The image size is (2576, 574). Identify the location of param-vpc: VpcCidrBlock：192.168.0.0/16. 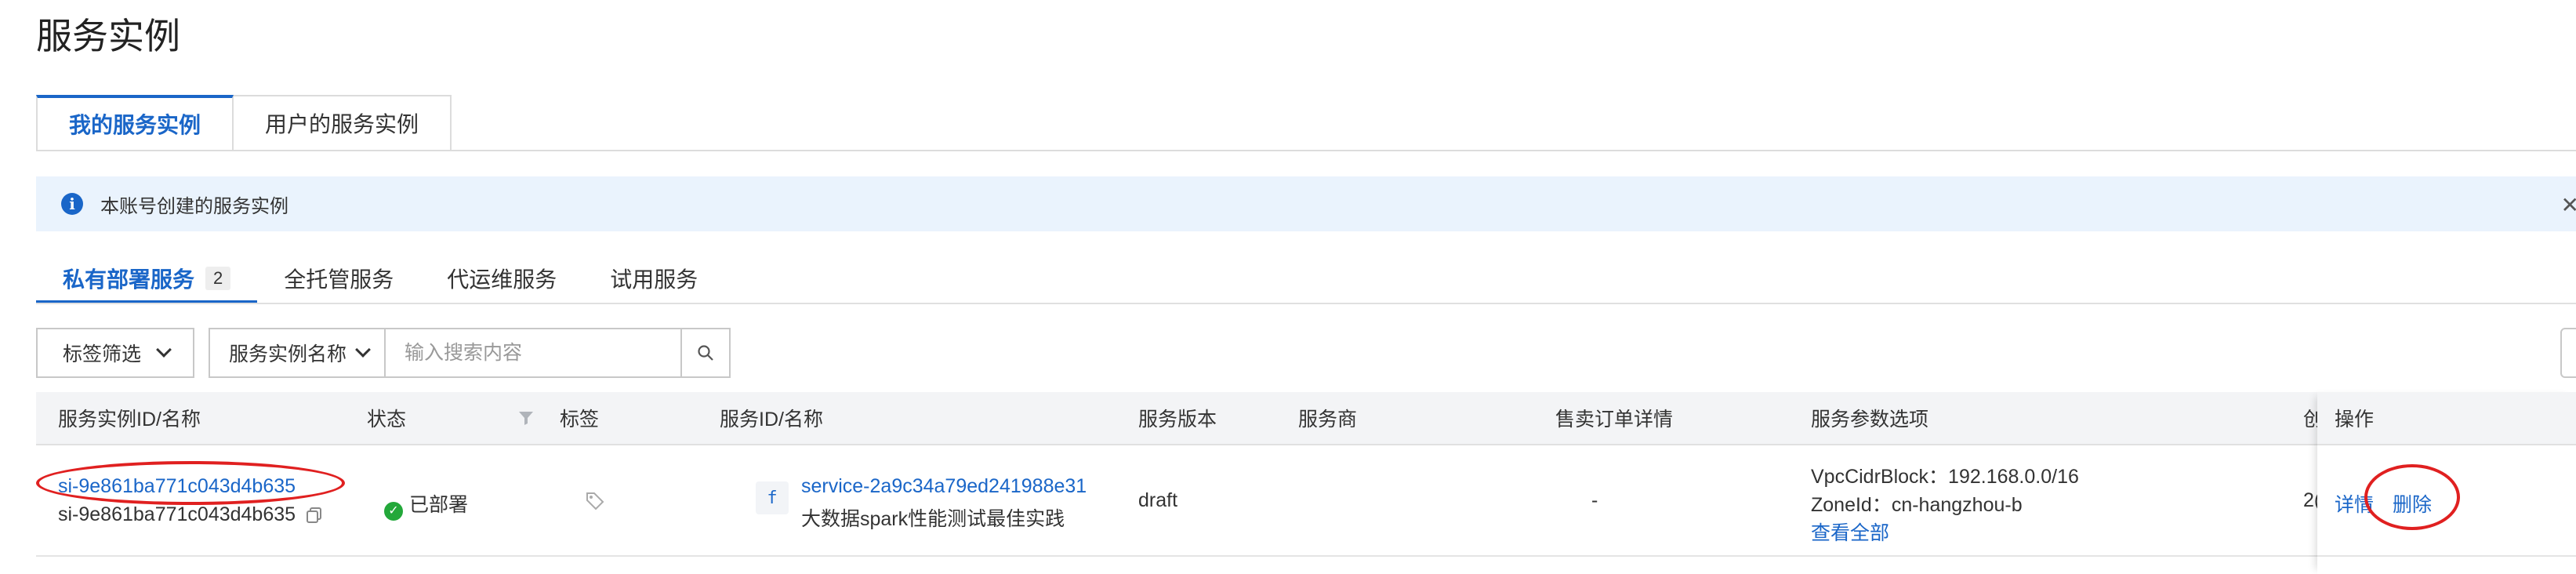
(1945, 477).